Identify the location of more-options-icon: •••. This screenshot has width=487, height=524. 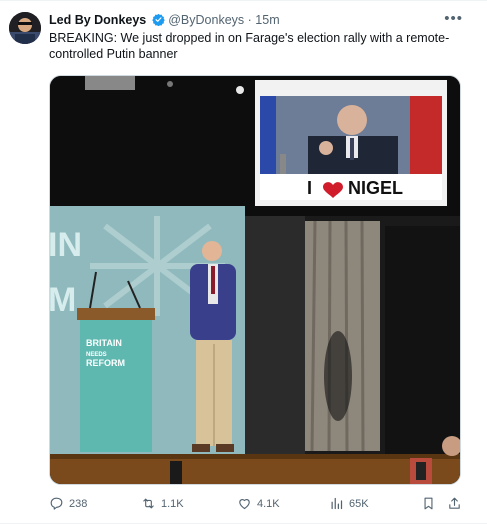
(453, 18).